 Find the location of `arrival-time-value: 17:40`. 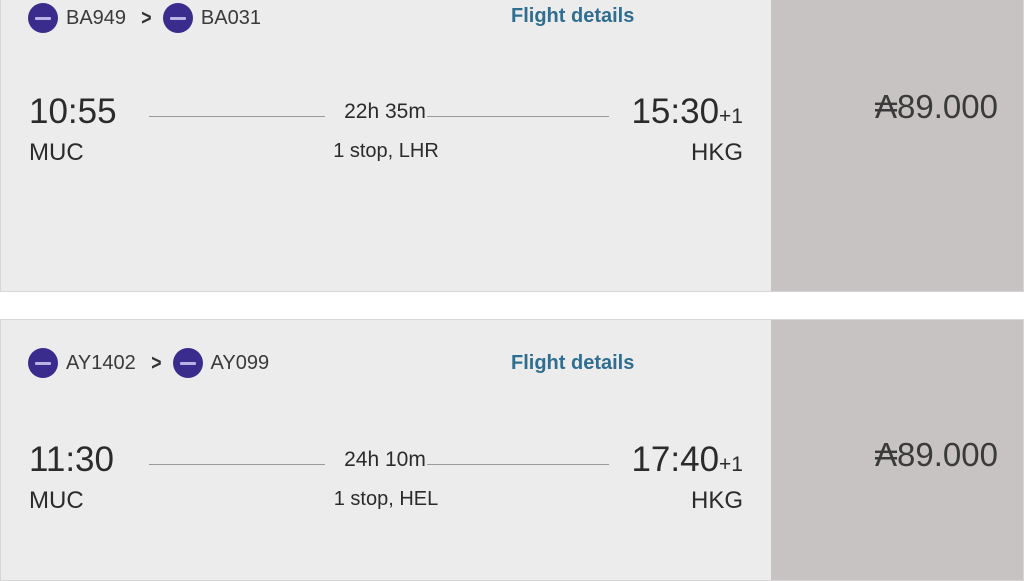

arrival-time-value: 17:40 is located at coordinates (675, 459).